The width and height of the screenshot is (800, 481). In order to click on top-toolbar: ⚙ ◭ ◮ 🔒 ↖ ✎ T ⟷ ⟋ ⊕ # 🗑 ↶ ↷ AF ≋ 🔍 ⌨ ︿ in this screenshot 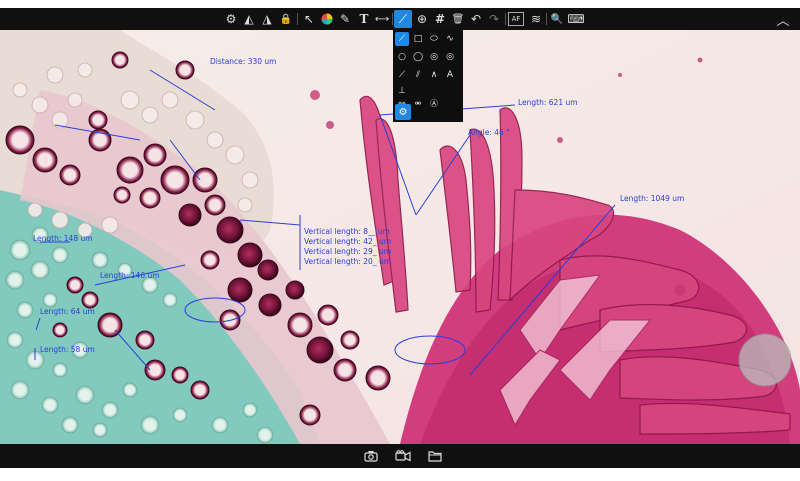, I will do `click(400, 19)`.